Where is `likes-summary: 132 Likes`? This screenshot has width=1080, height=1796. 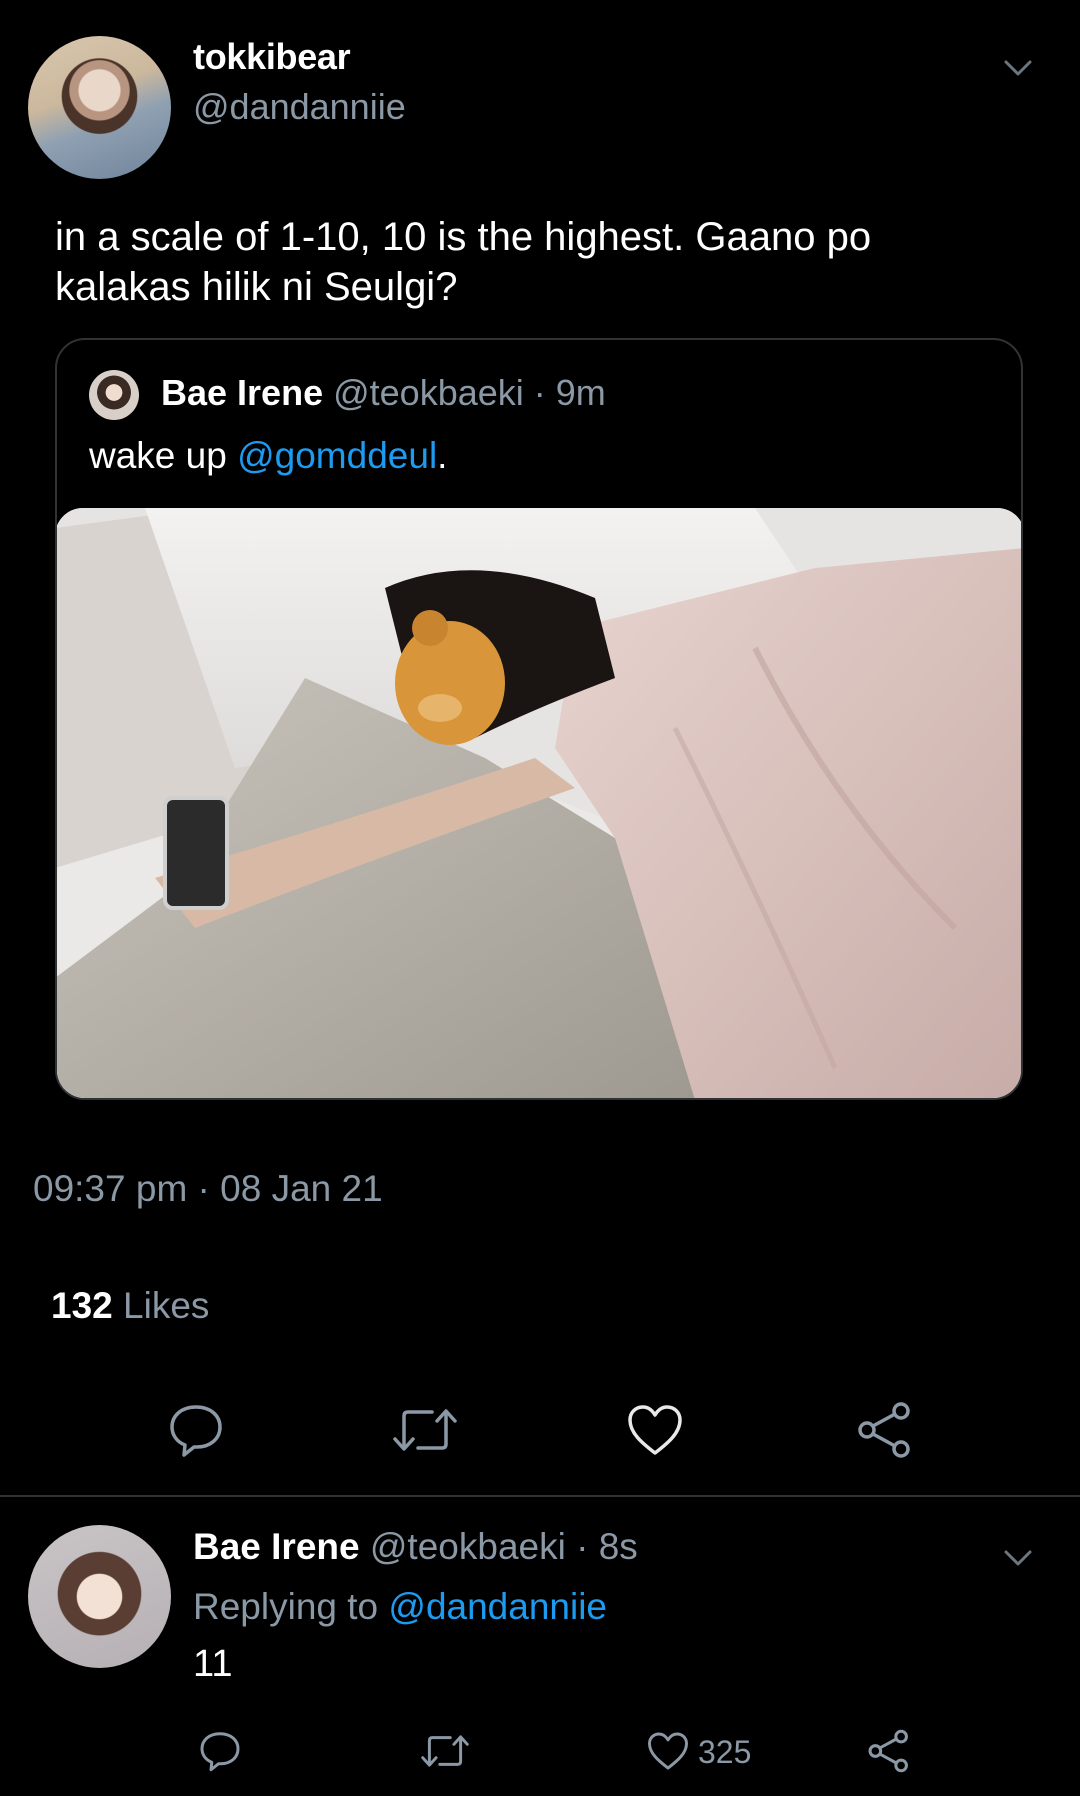 likes-summary: 132 Likes is located at coordinates (130, 1306).